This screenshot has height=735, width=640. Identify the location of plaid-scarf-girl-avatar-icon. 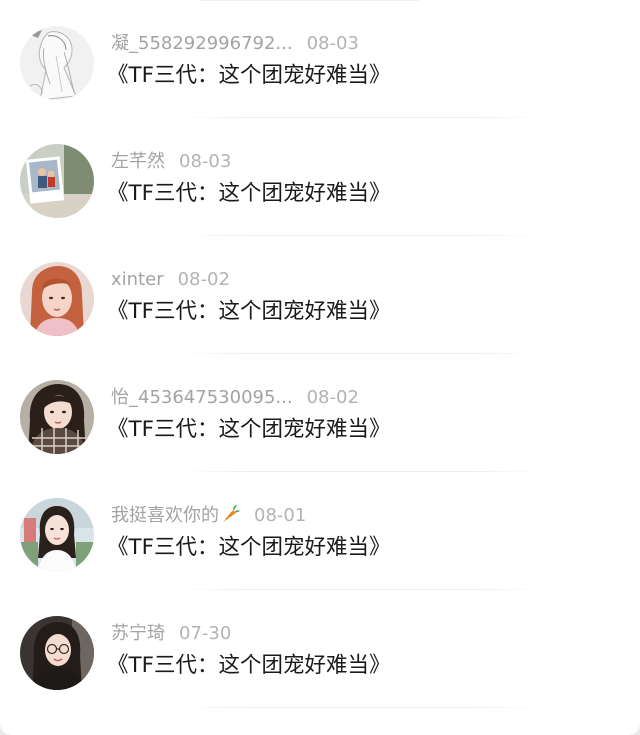
(57, 417).